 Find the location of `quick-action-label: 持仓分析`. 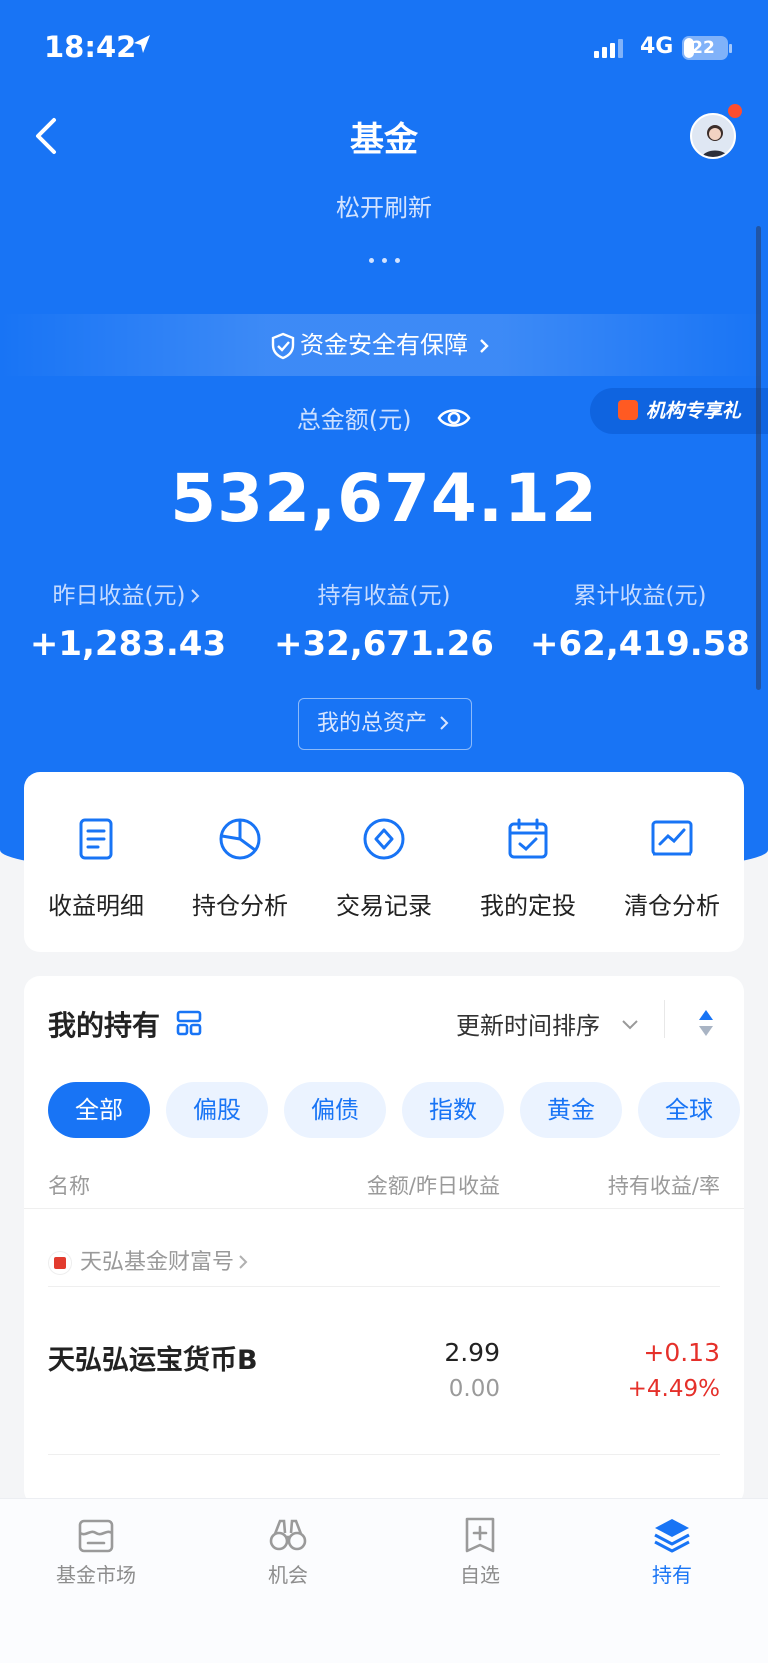

quick-action-label: 持仓分析 is located at coordinates (240, 906).